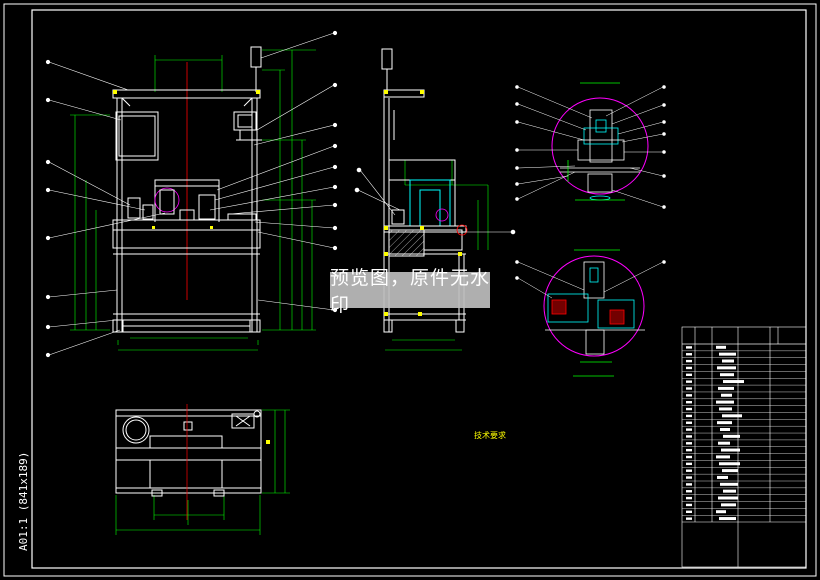 The height and width of the screenshot is (580, 820). Describe the element at coordinates (590, 145) in the screenshot. I see `detail-view-a` at that location.